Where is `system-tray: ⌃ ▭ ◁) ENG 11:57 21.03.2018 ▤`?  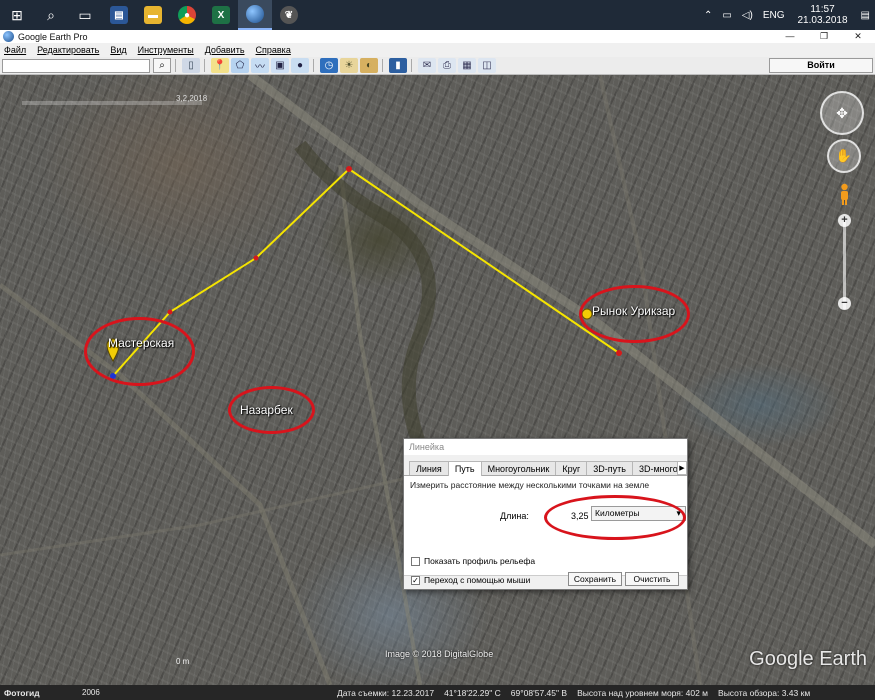 system-tray: ⌃ ▭ ◁) ENG 11:57 21.03.2018 ▤ is located at coordinates (787, 15).